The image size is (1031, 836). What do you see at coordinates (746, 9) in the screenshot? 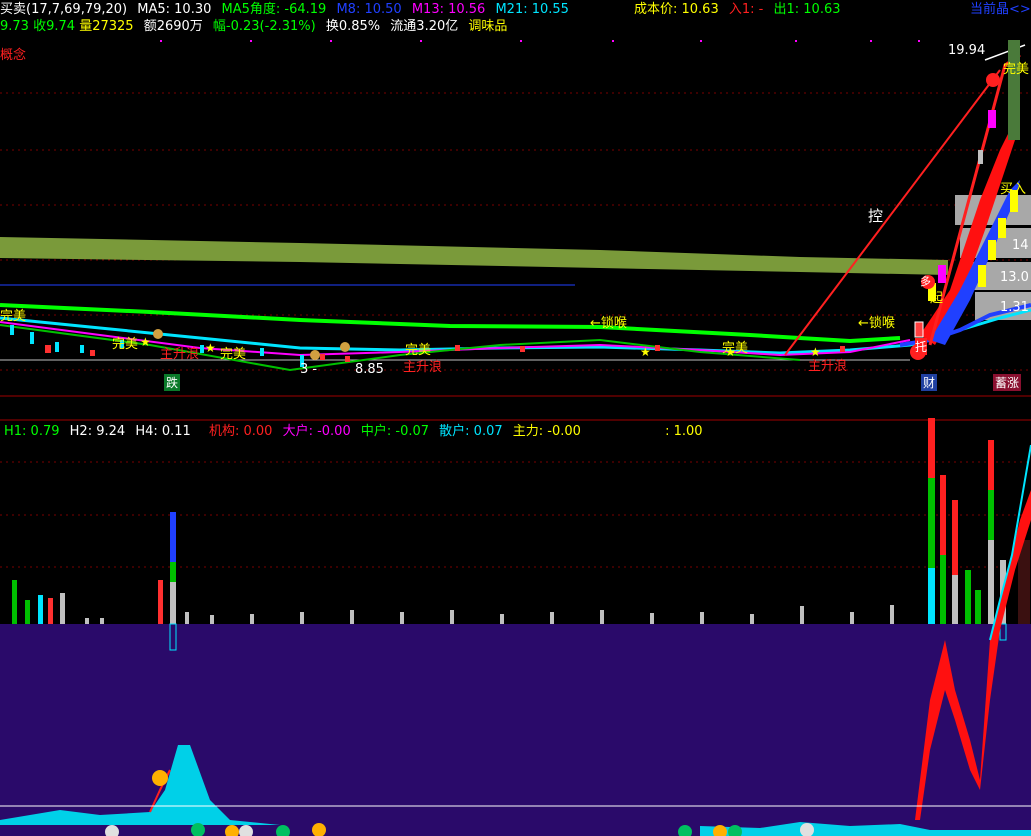
I see `entry-price: 入1: -` at bounding box center [746, 9].